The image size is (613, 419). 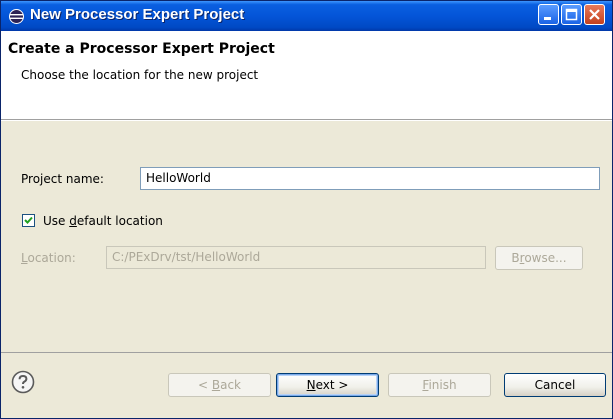 I want to click on maximize-button, so click(x=571, y=14).